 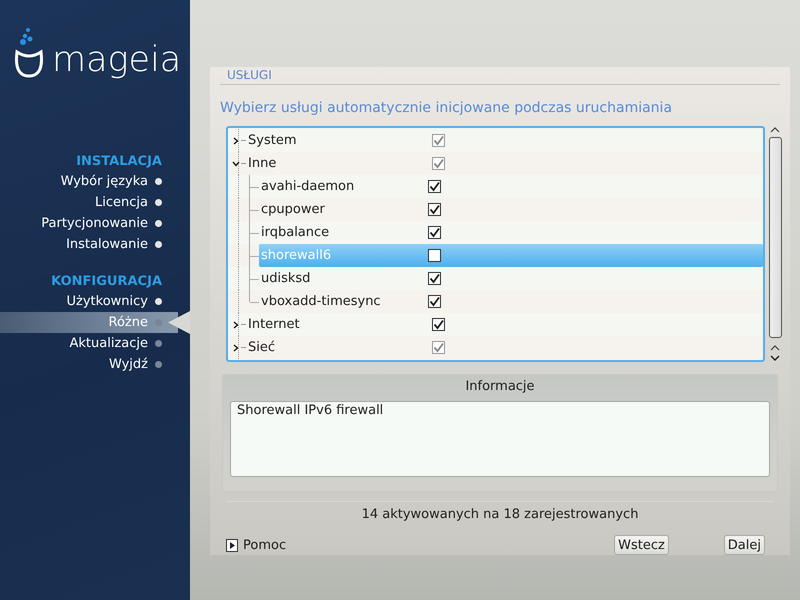 What do you see at coordinates (295, 232) in the screenshot?
I see `service-name: irqbalance` at bounding box center [295, 232].